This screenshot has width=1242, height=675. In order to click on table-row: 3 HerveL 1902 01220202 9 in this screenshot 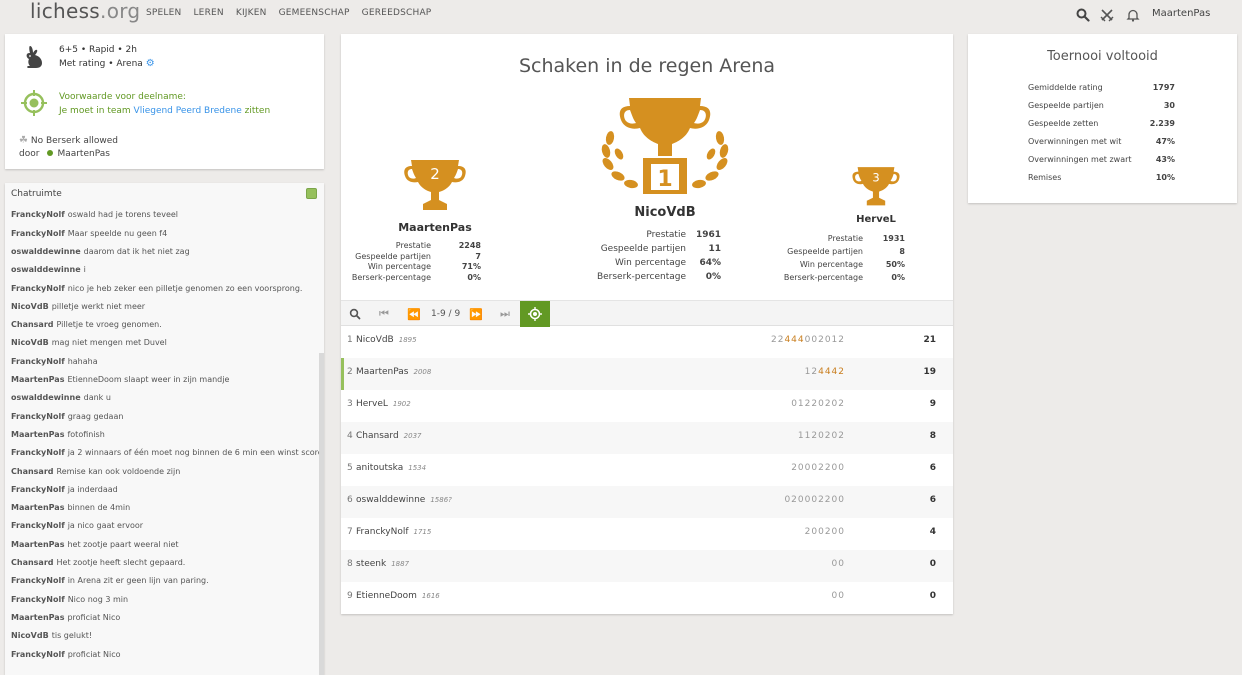, I will do `click(647, 406)`.